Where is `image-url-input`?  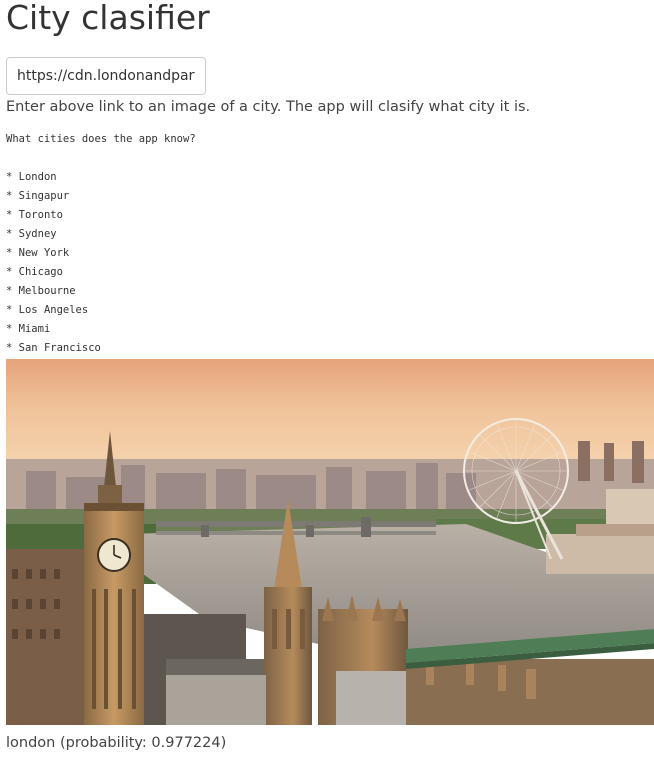
image-url-input is located at coordinates (106, 76).